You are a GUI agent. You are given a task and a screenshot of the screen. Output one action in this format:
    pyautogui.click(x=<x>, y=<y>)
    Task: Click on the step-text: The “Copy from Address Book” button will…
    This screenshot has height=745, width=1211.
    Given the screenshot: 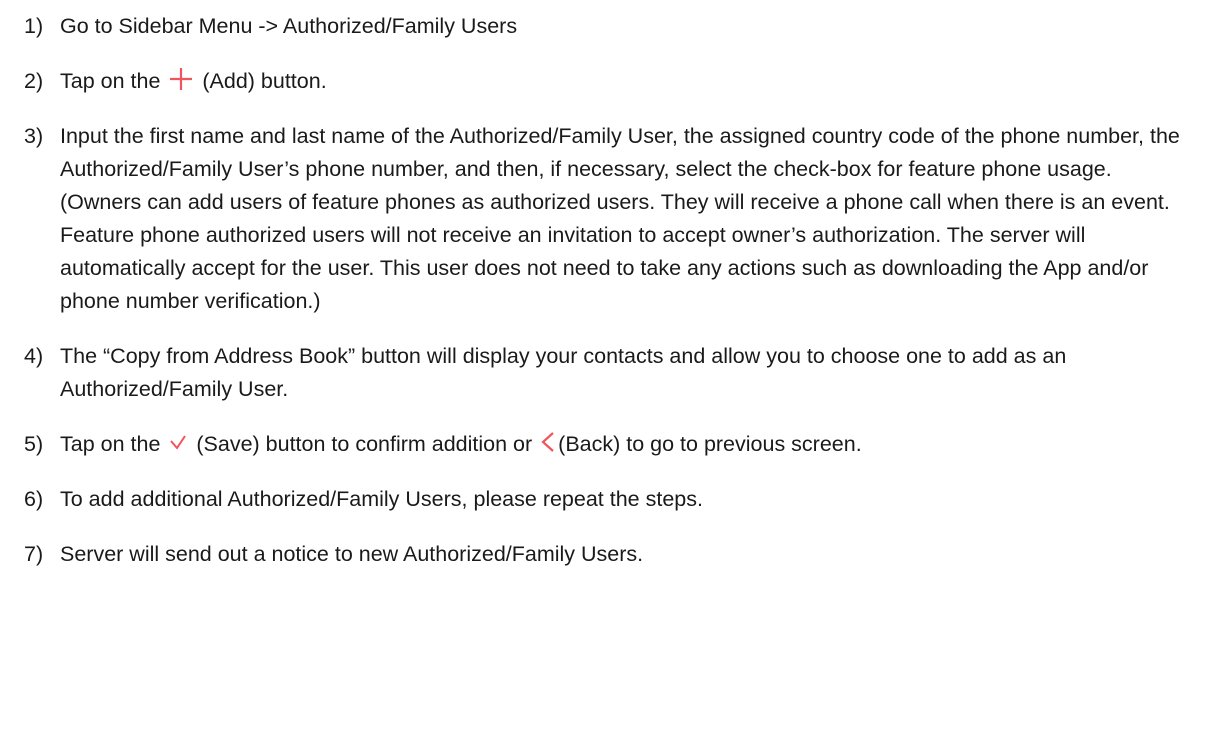 What is the action you would take?
    pyautogui.click(x=563, y=372)
    